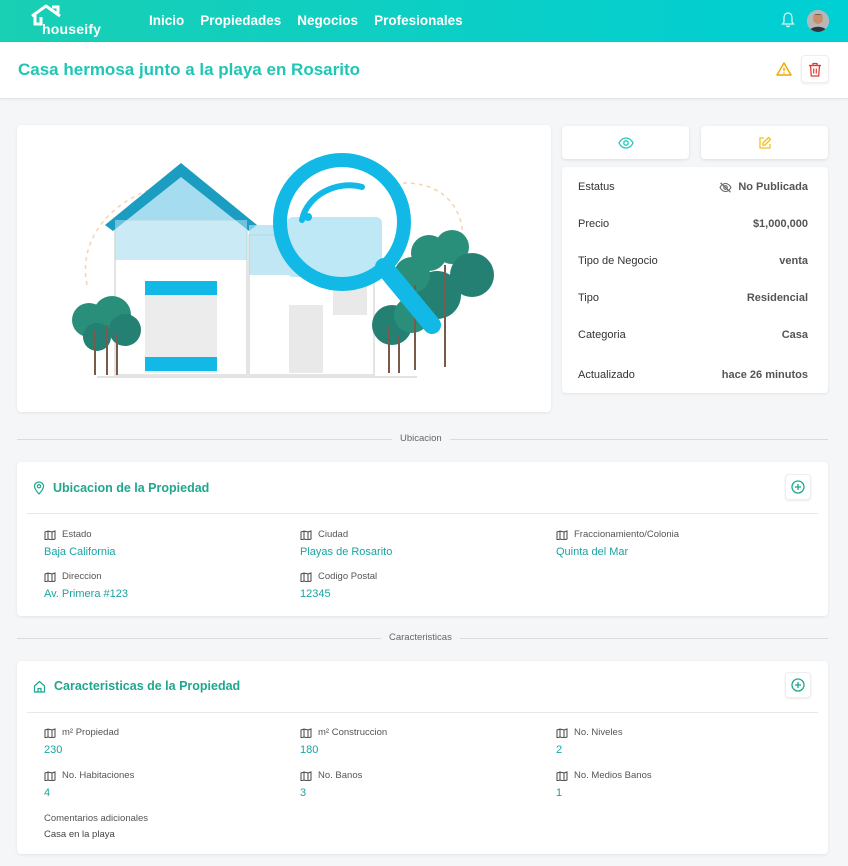 This screenshot has width=848, height=866. I want to click on field-value: Casa en la playa, so click(79, 834).